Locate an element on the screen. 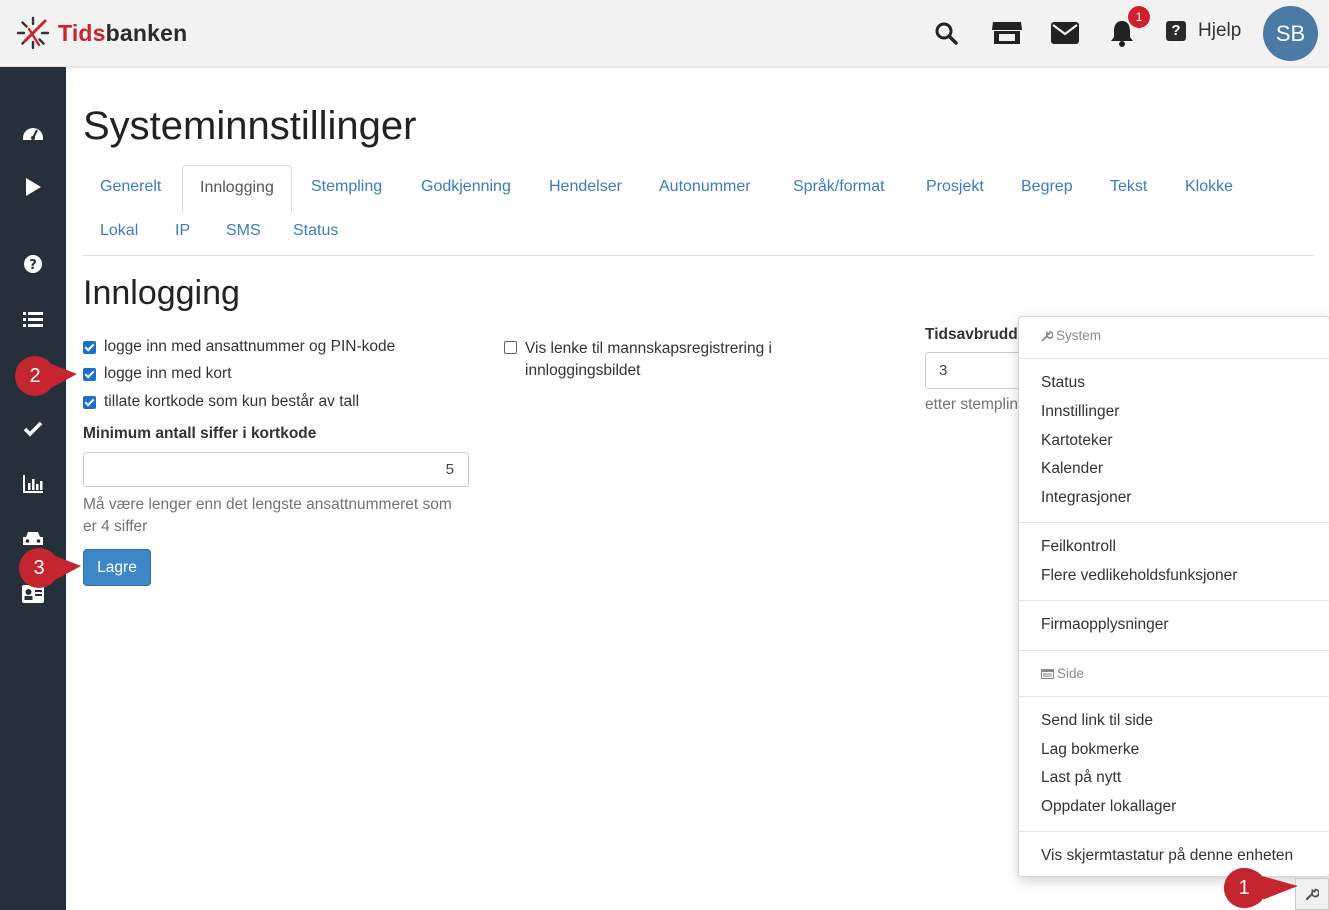  checkbox-row-pin: logge inn med ansattnummer og PIN-kode is located at coordinates (239, 347).